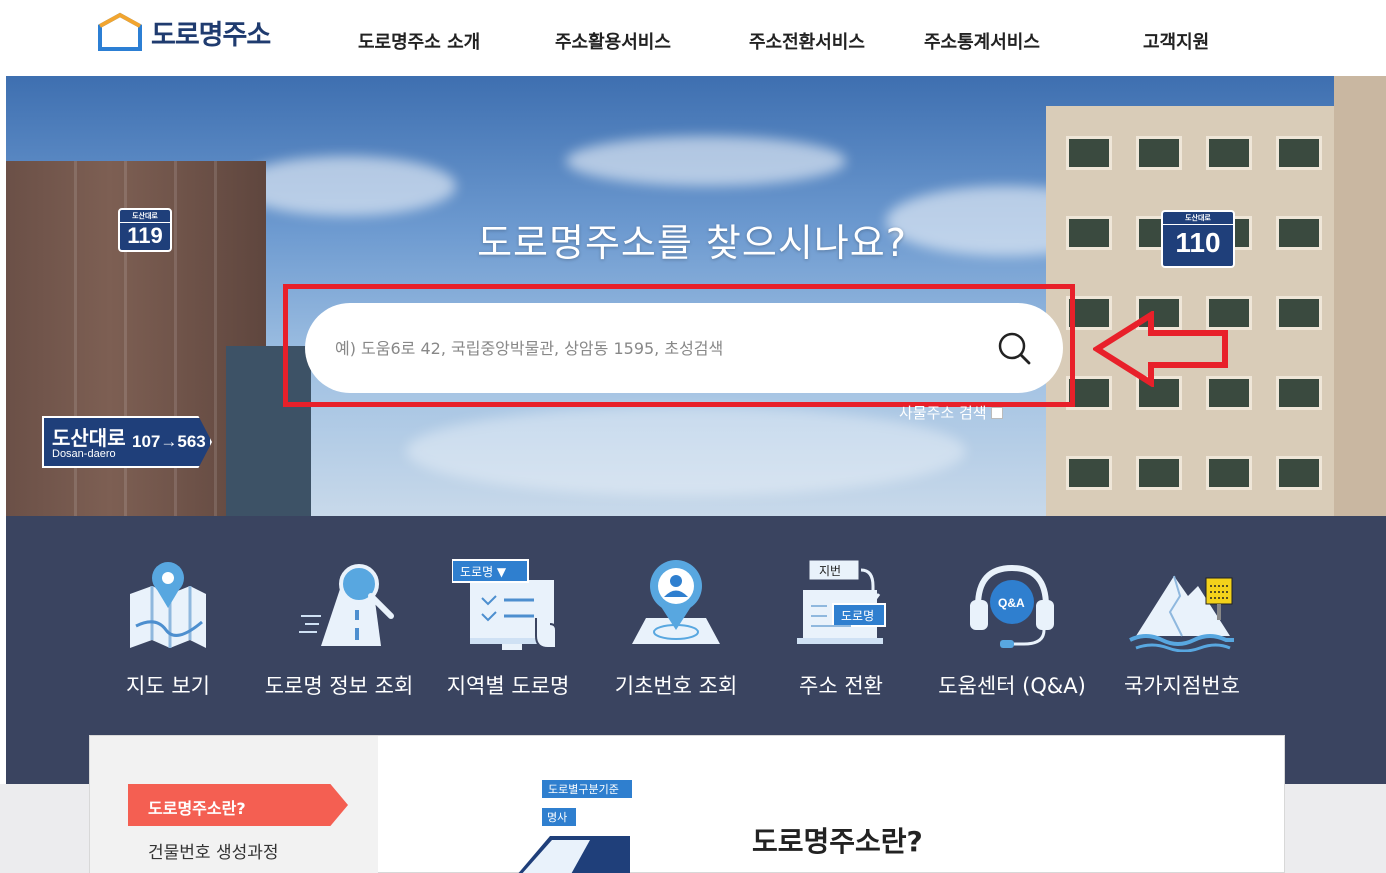 The width and height of the screenshot is (1386, 873). What do you see at coordinates (211, 35) in the screenshot?
I see `logo-text: 도로명주소` at bounding box center [211, 35].